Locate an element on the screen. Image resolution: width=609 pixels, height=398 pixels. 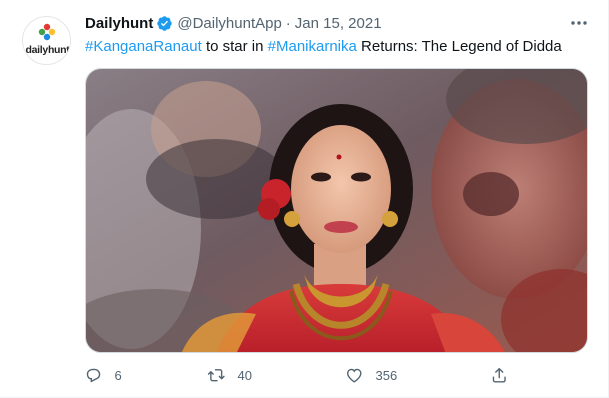
reply-button: 6 is located at coordinates (103, 375).